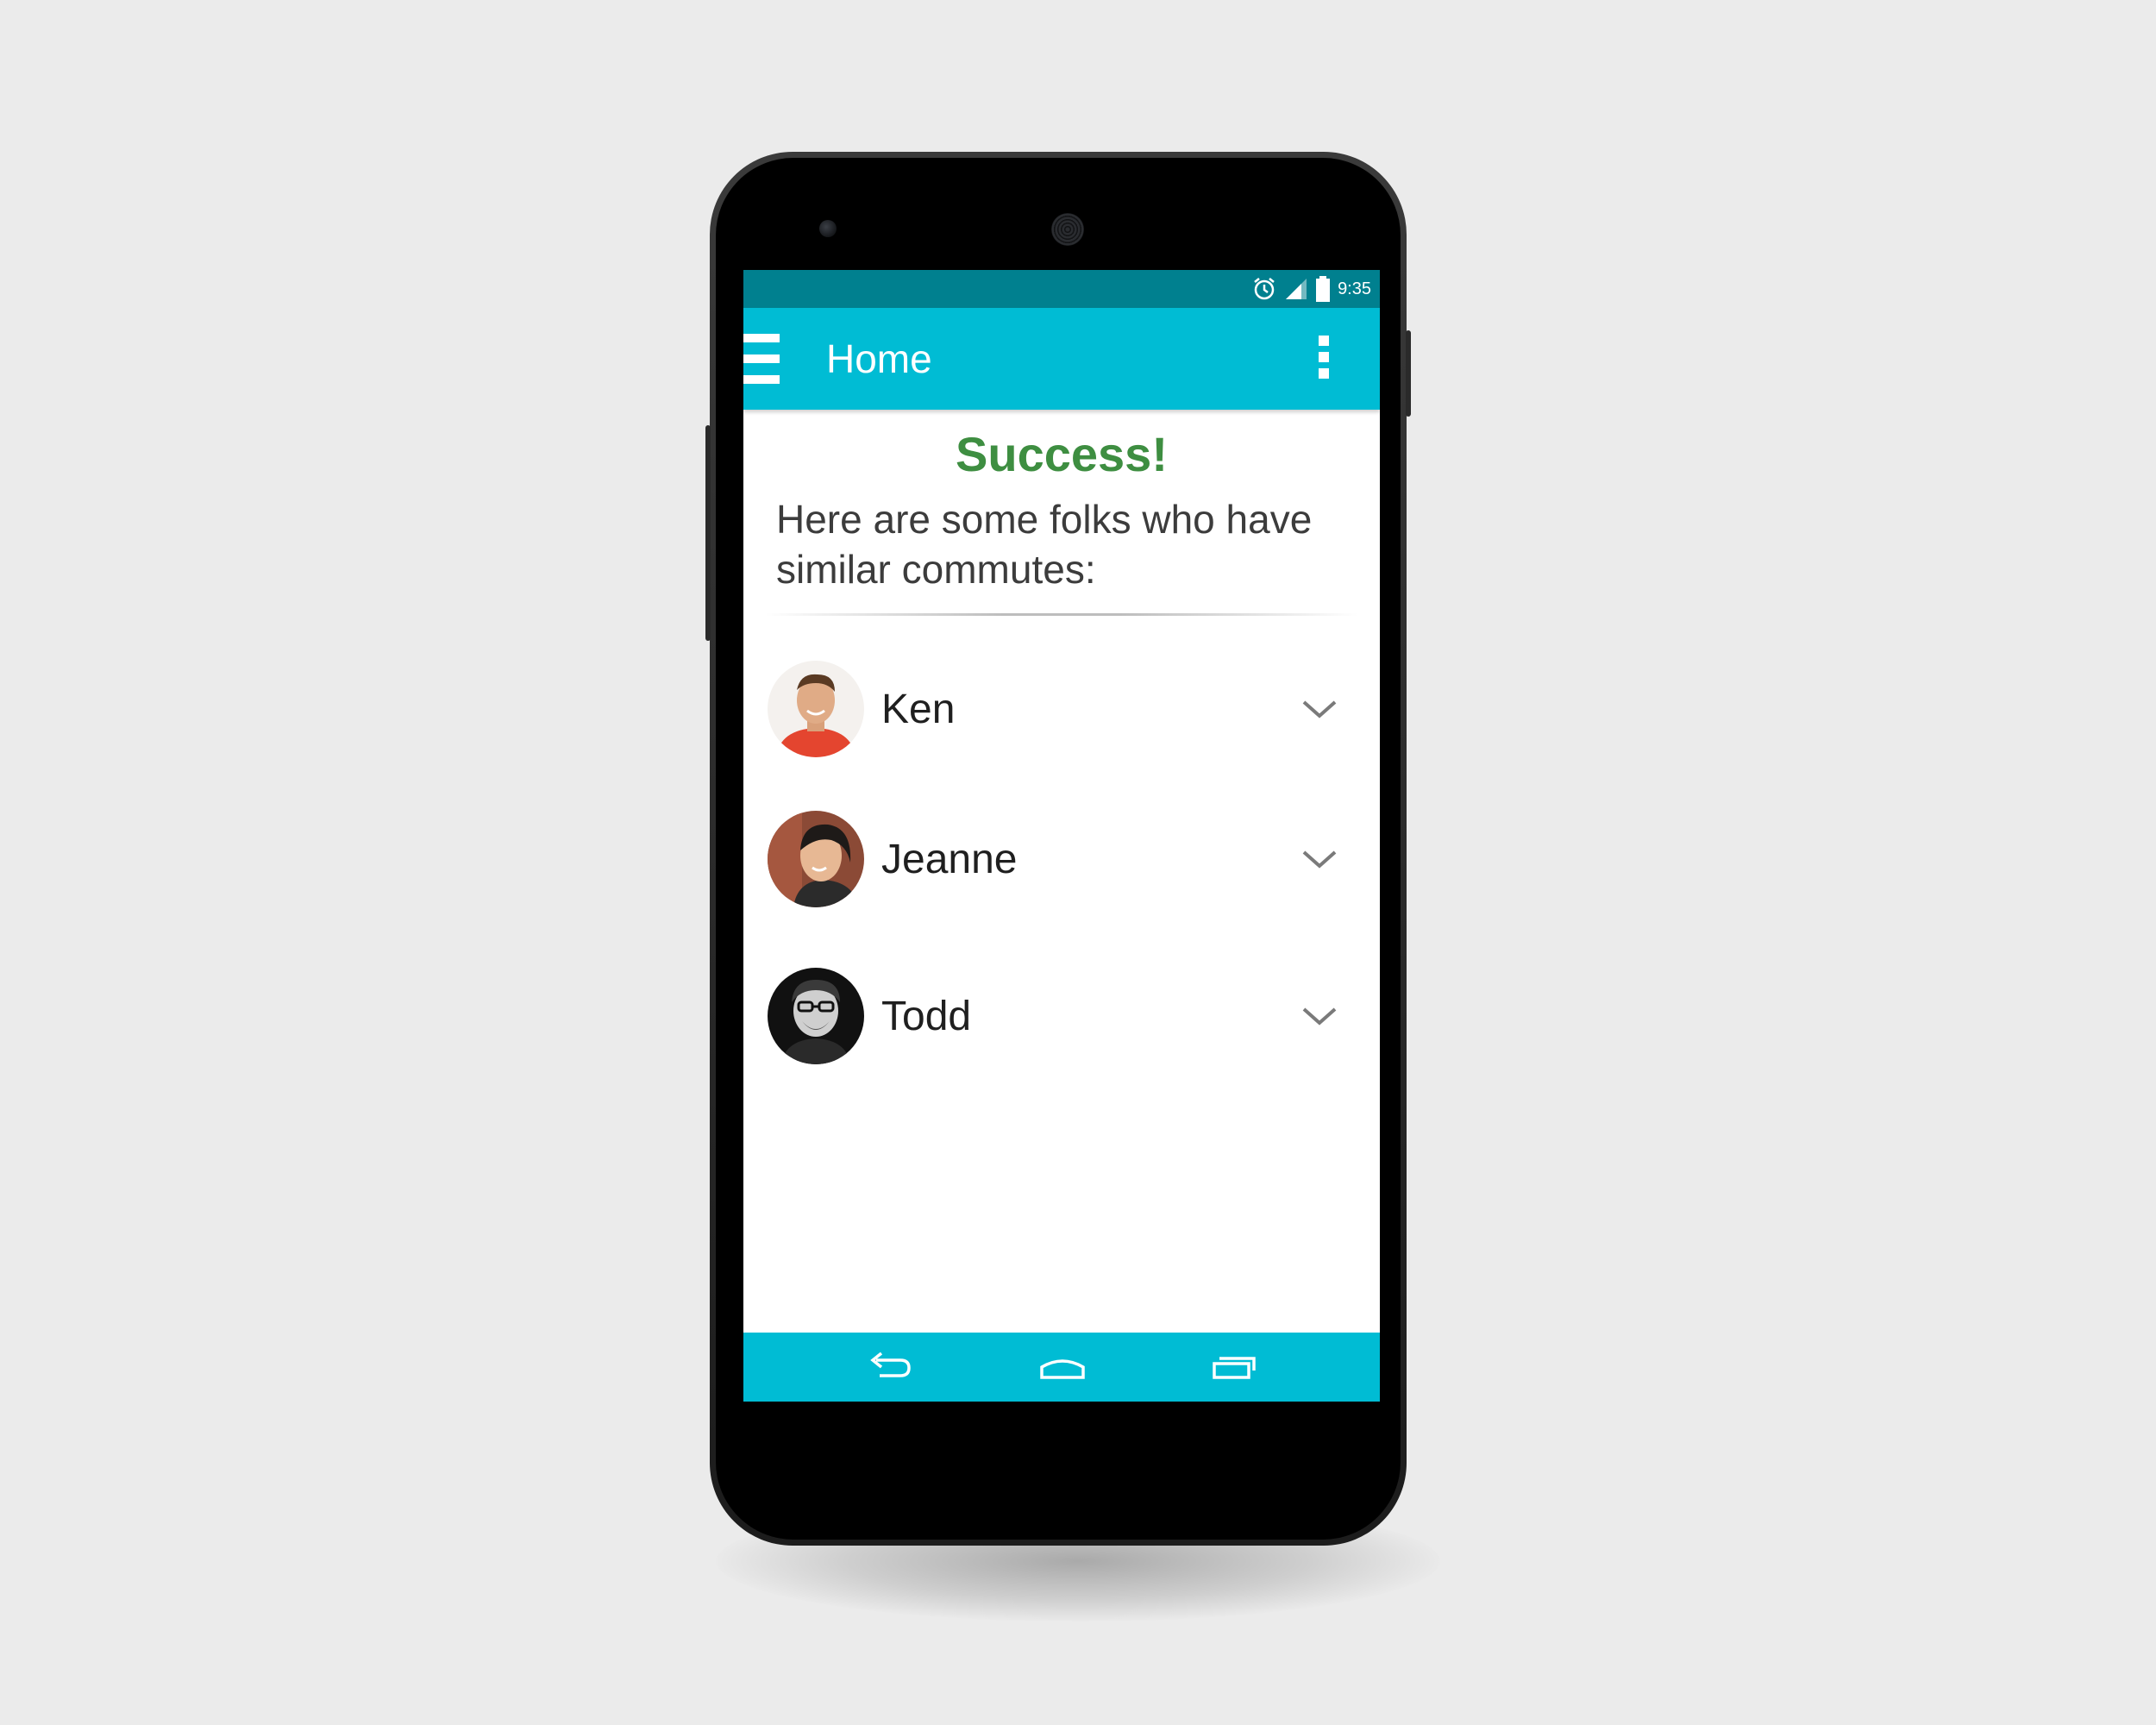 The image size is (2156, 1725). Describe the element at coordinates (816, 709) in the screenshot. I see `avatar-ken` at that location.